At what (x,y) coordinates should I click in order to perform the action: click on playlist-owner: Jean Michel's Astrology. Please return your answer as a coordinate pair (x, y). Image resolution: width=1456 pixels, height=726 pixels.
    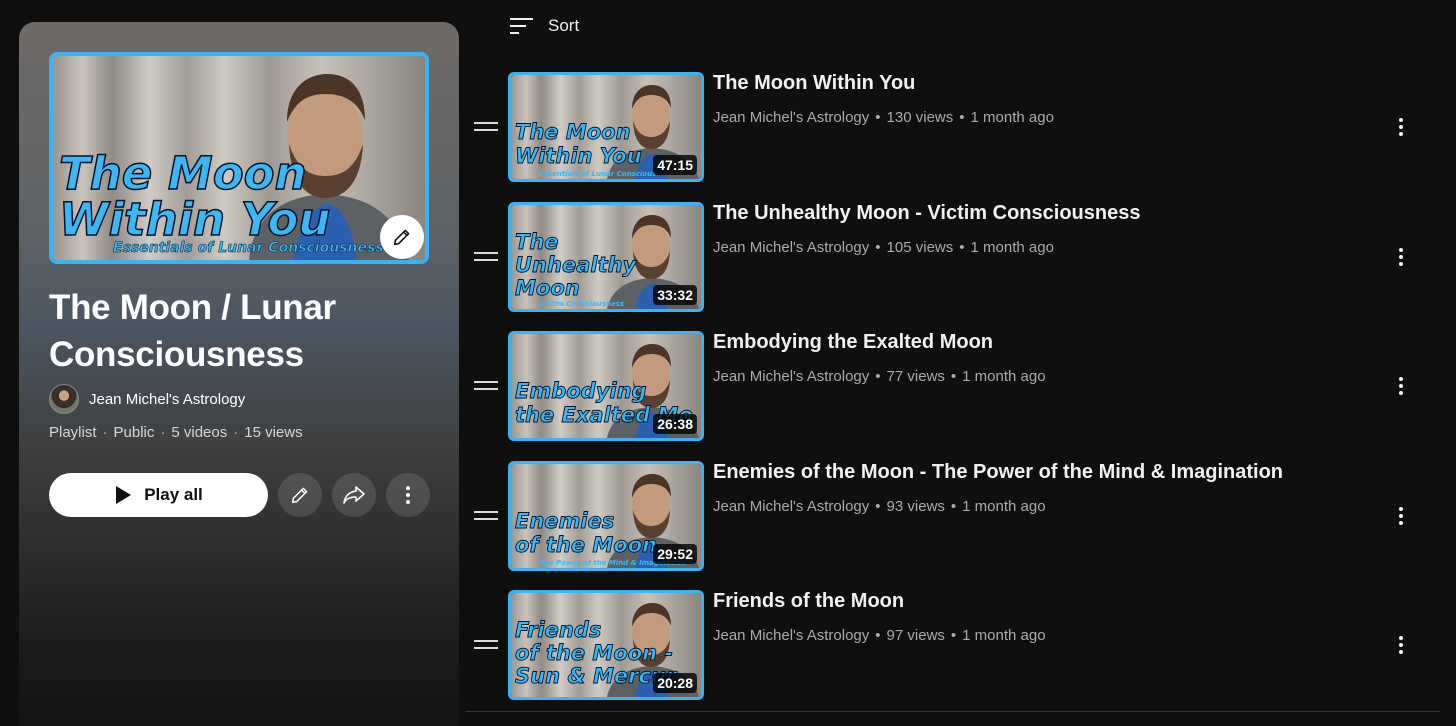
    Looking at the image, I should click on (147, 399).